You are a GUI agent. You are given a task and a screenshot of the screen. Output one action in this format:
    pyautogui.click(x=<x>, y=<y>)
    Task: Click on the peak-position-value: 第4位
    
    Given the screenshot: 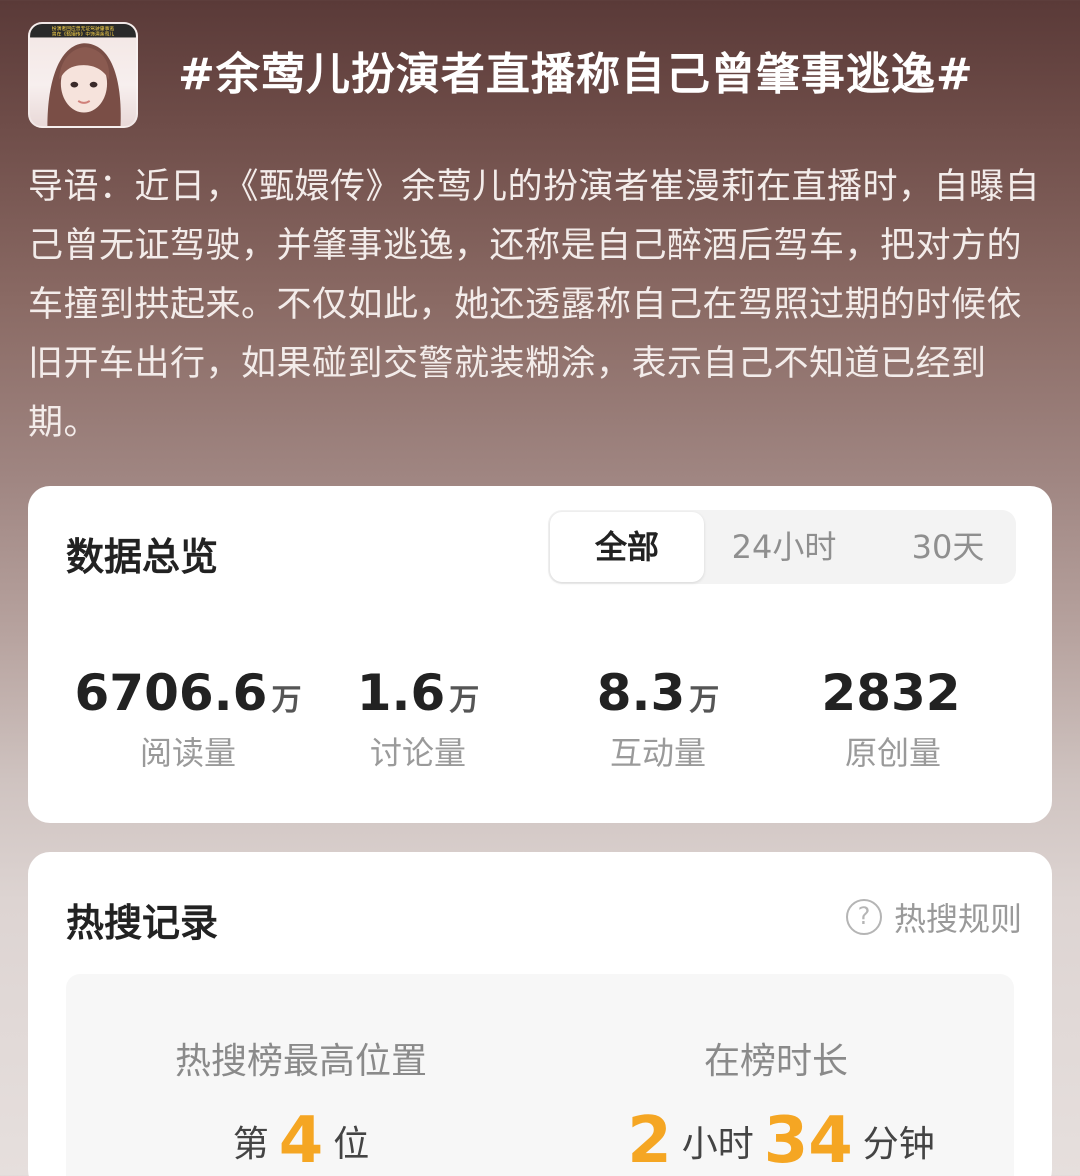 What is the action you would take?
    pyautogui.click(x=301, y=1140)
    